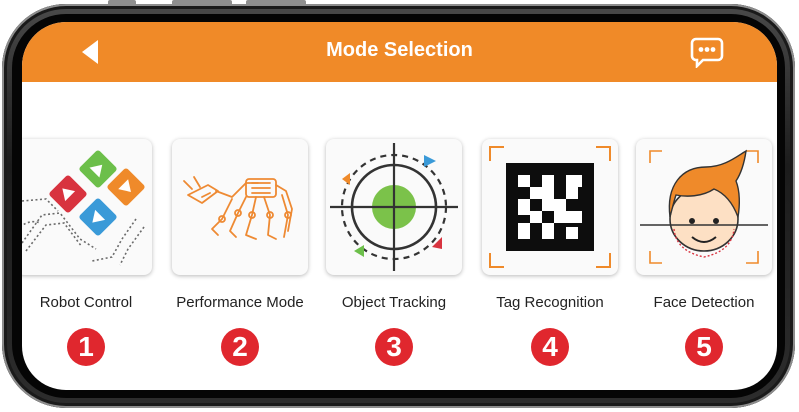  Describe the element at coordinates (86, 347) in the screenshot. I see `step-badge-1: 1` at that location.